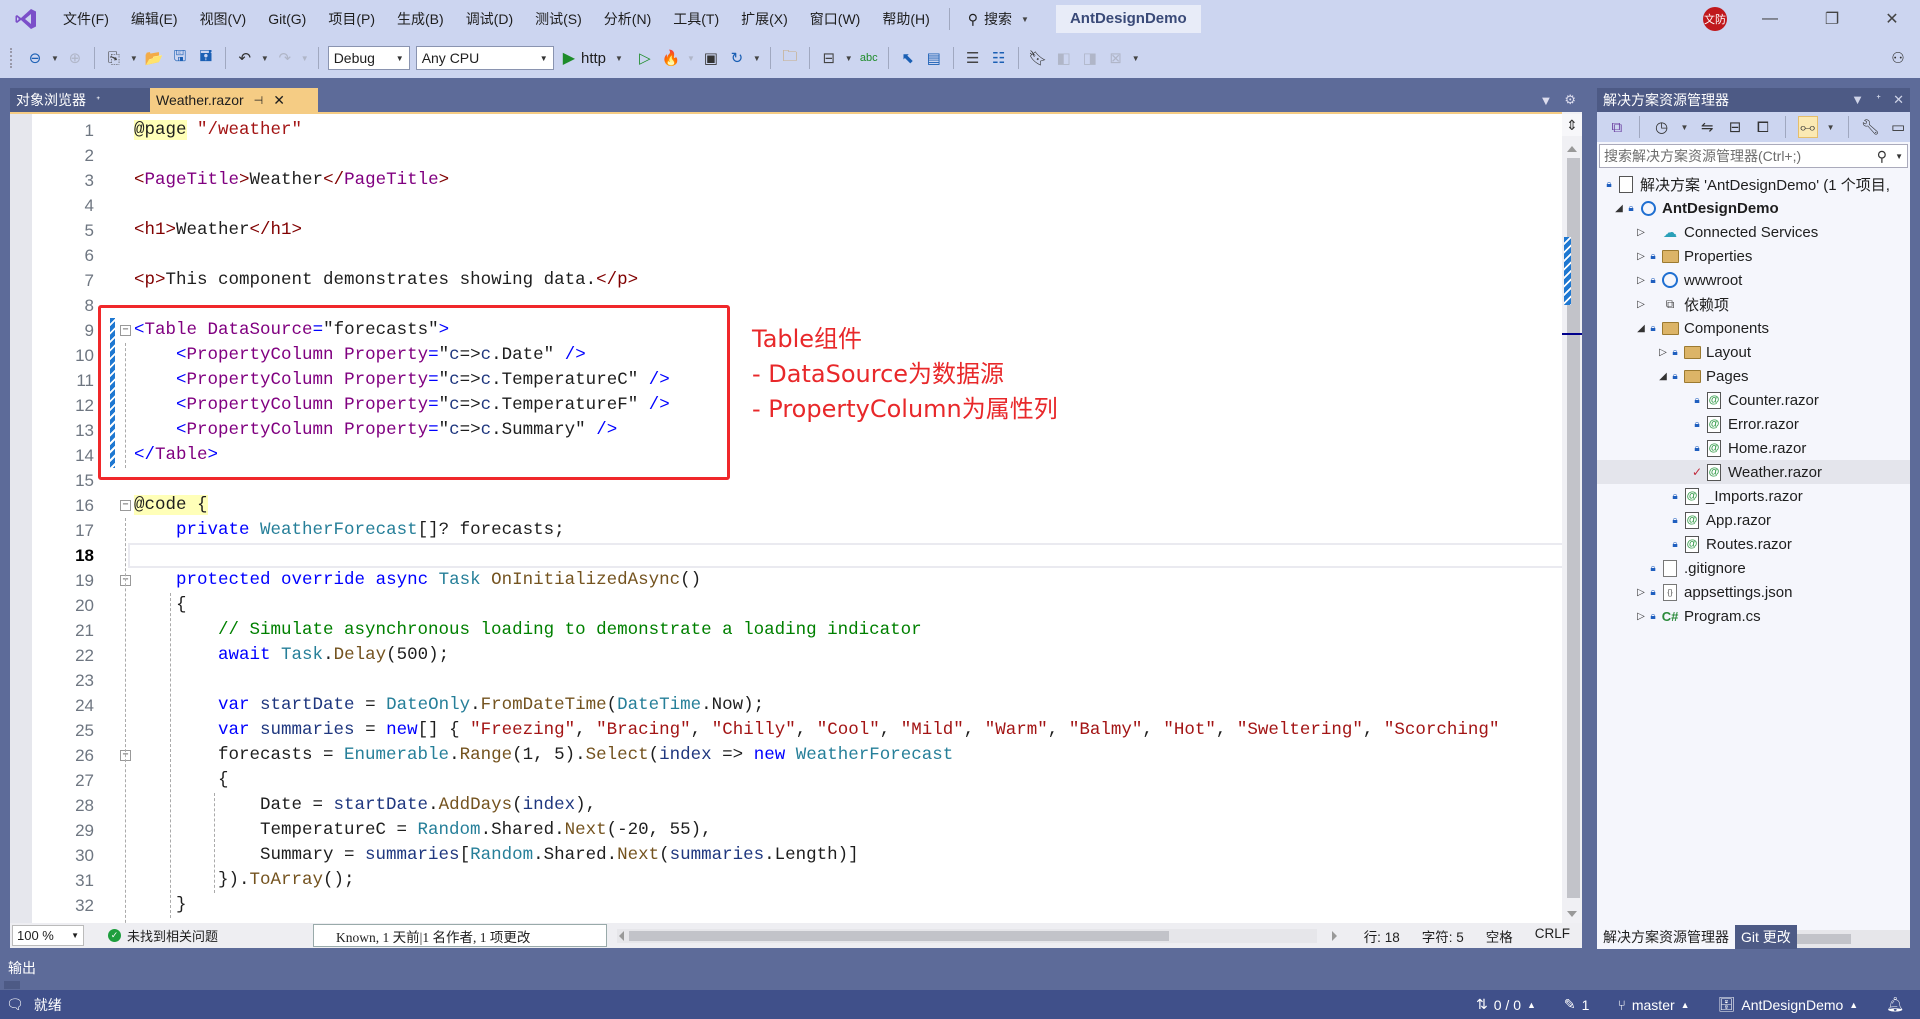  Describe the element at coordinates (869, 58) in the screenshot. I see `spell-check-icon: abc` at that location.